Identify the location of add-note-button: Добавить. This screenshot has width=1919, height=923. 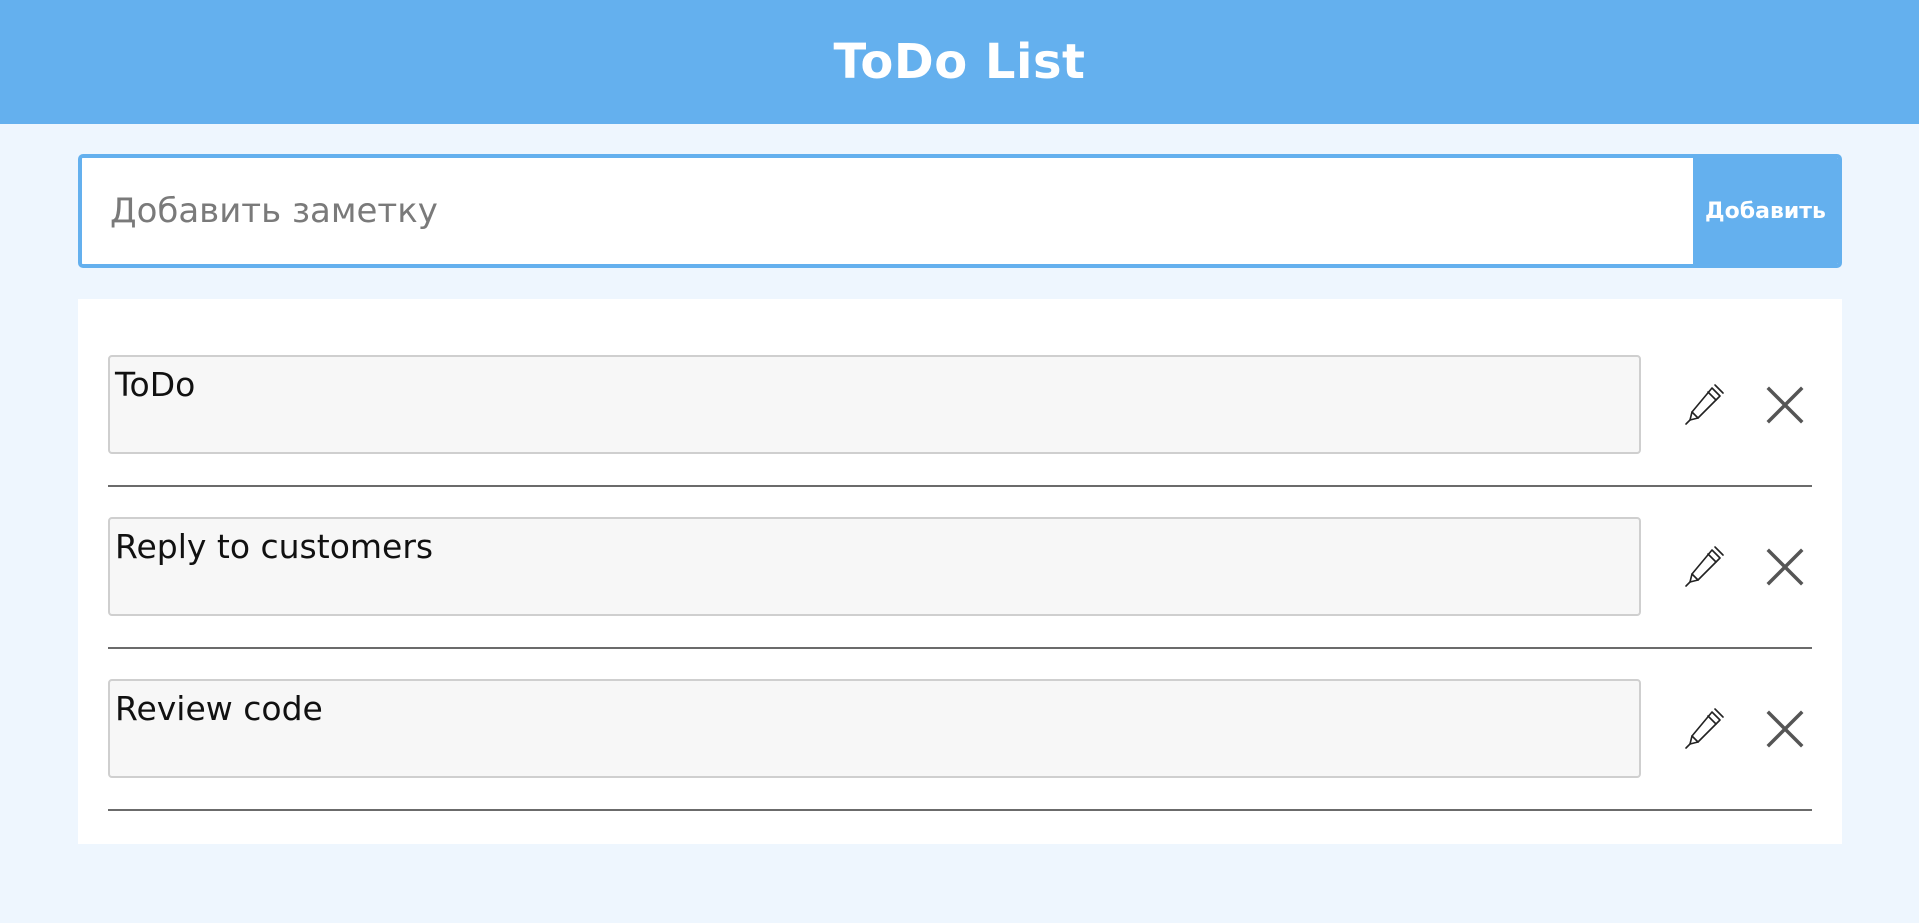
(1765, 211).